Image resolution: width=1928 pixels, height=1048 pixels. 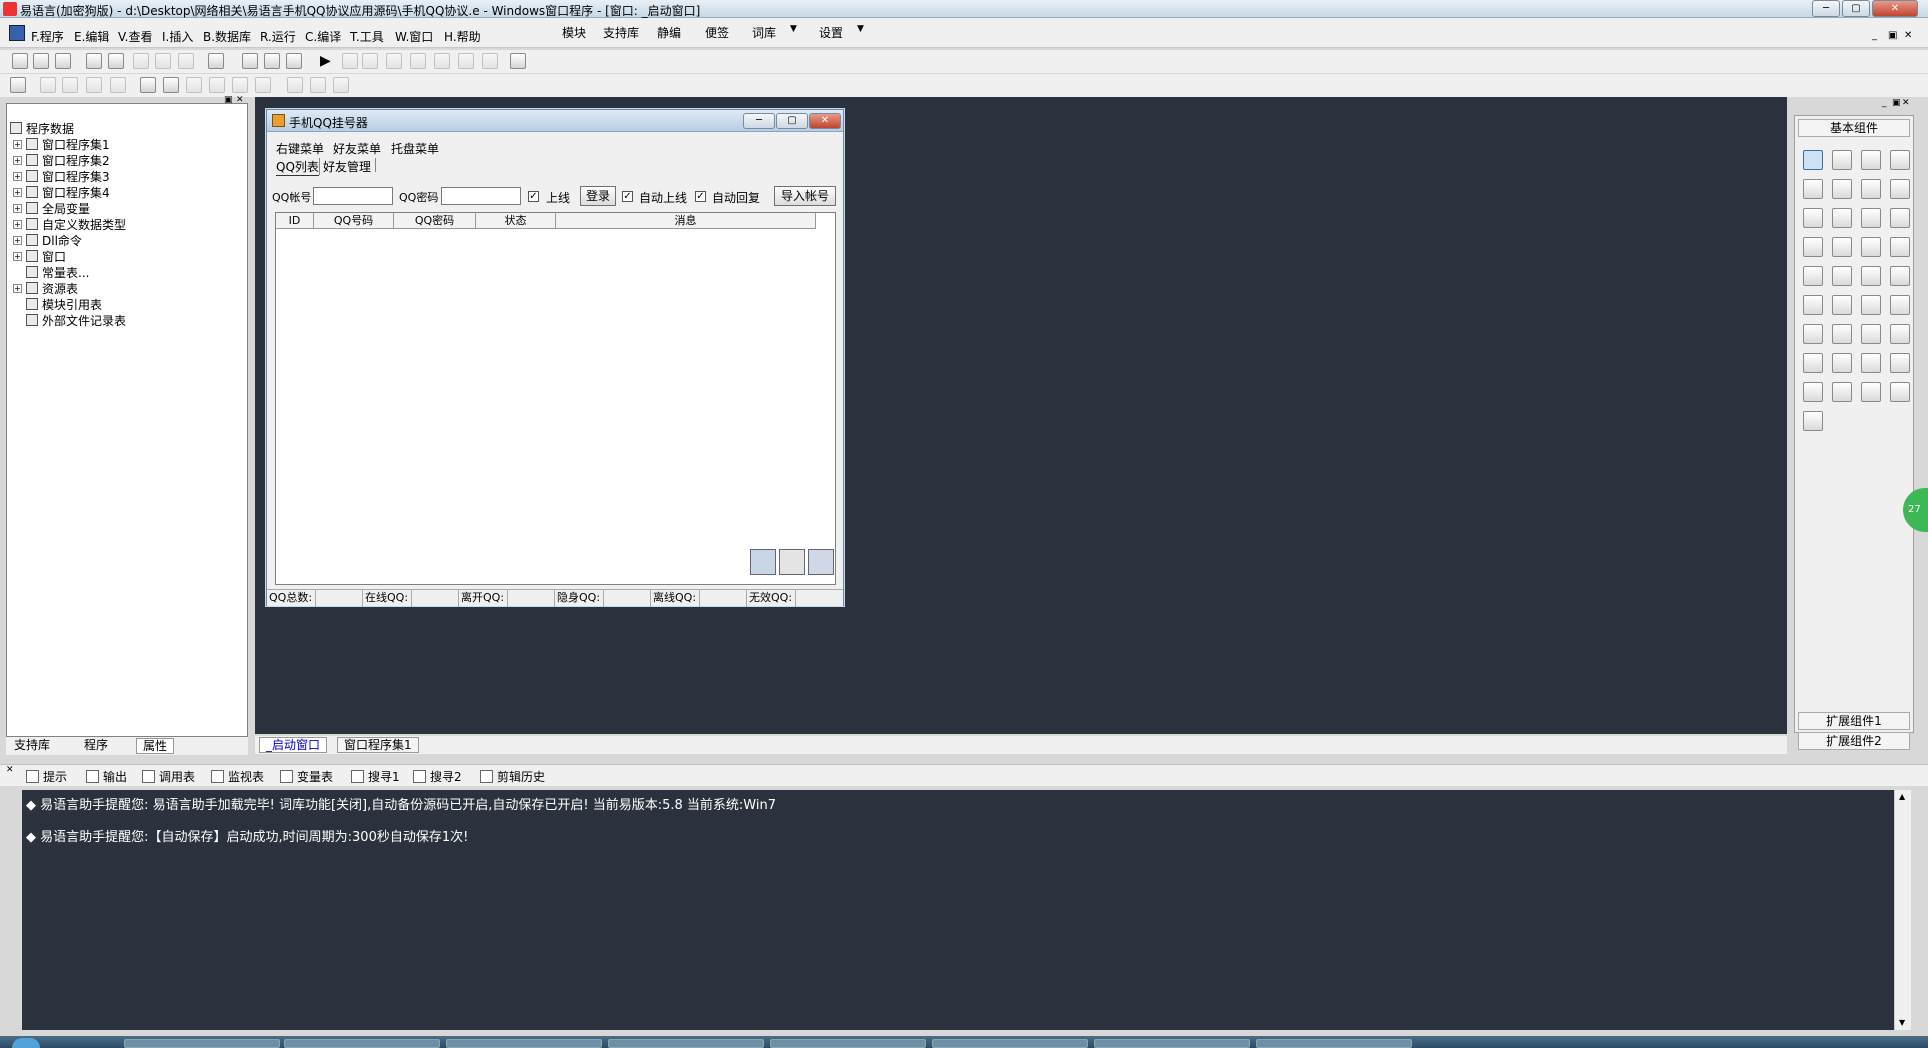 I want to click on timer-icon-control, so click(x=792, y=562).